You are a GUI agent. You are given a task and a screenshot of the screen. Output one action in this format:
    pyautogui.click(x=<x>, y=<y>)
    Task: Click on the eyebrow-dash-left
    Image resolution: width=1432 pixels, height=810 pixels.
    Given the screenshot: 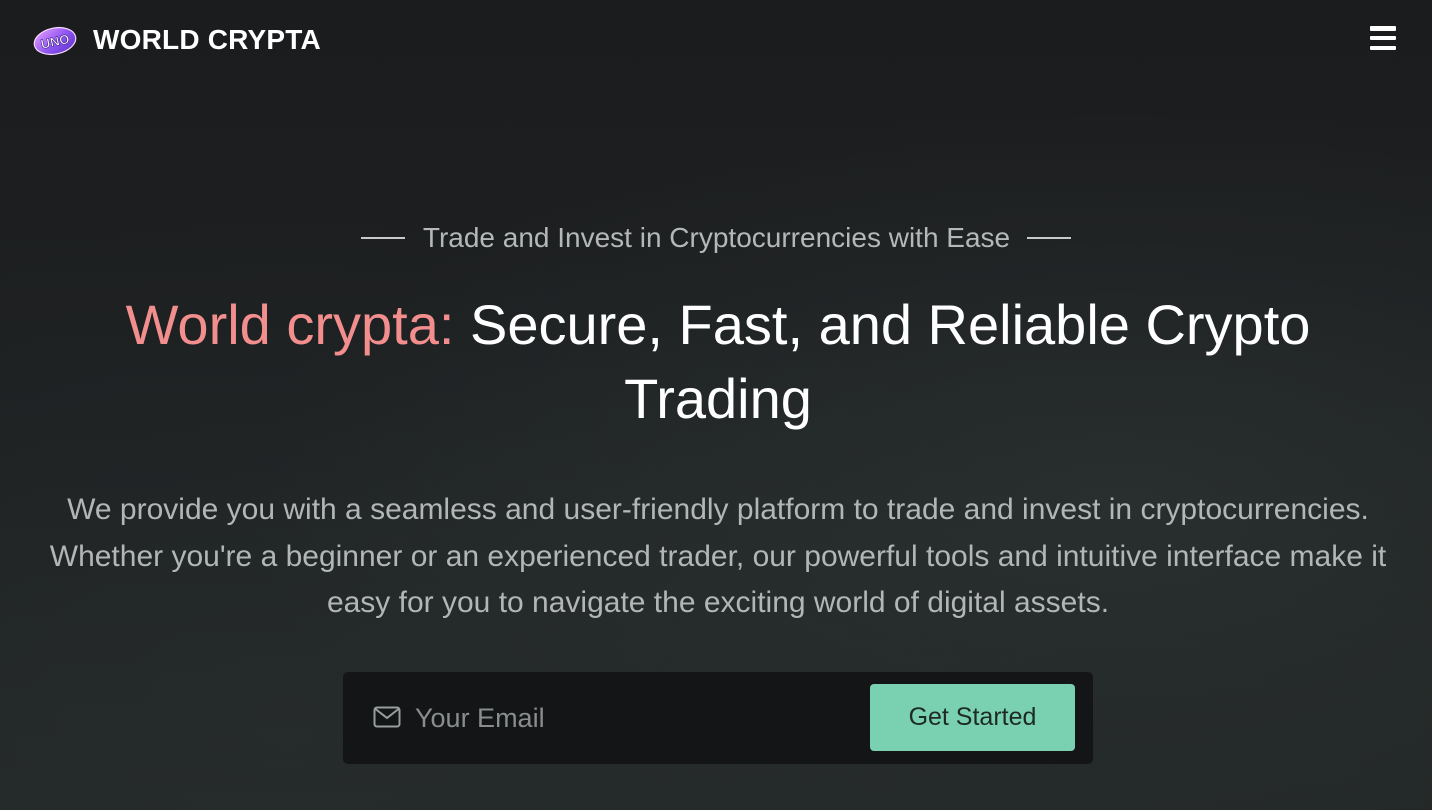 What is the action you would take?
    pyautogui.click(x=382, y=238)
    